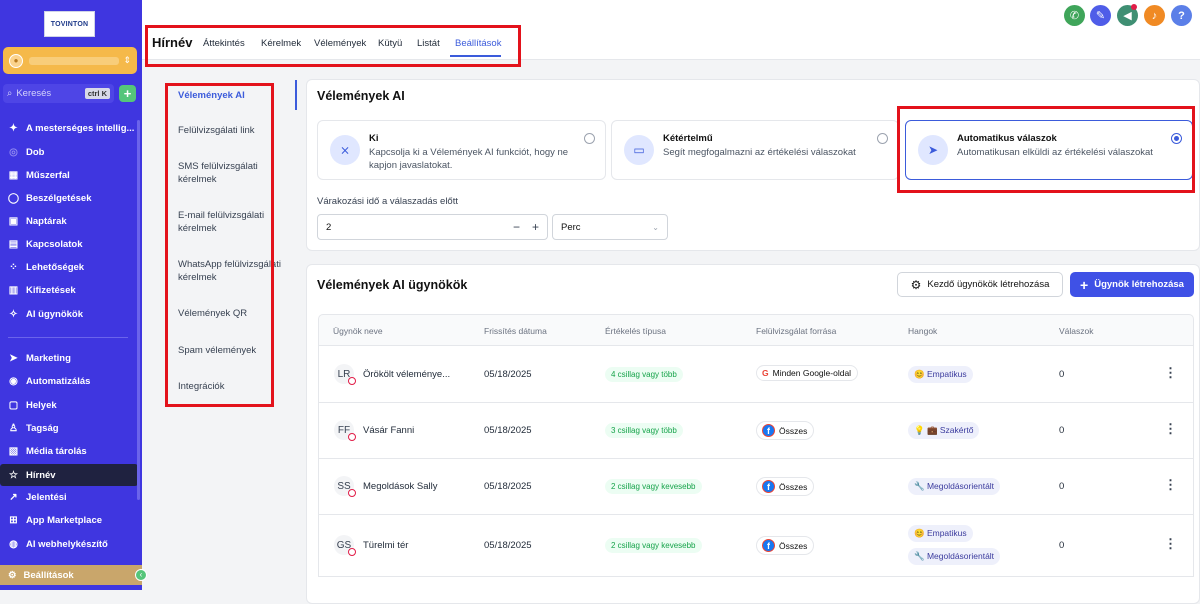 The width and height of the screenshot is (1200, 604). Describe the element at coordinates (69, 175) in the screenshot. I see `sidebar-item-dashboard: ▦ Műszerfal` at that location.